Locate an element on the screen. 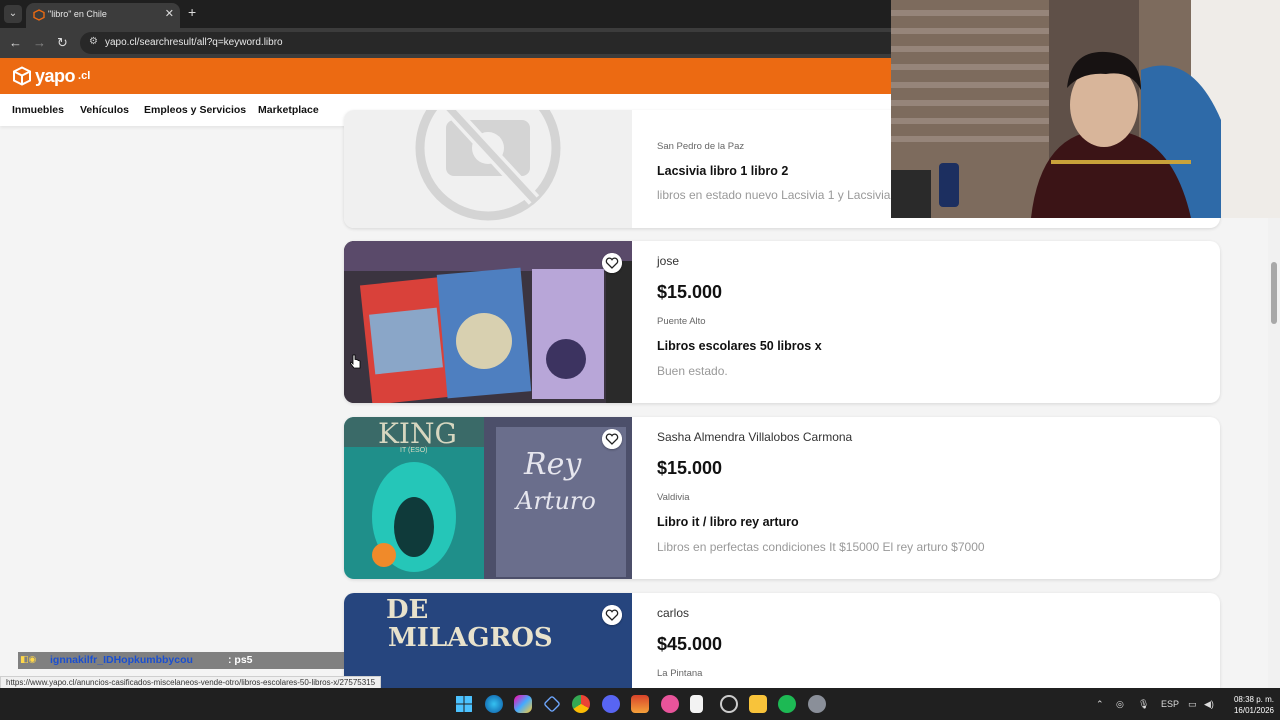  browser-tab: "libro" en Chile ✕ is located at coordinates (103, 15).